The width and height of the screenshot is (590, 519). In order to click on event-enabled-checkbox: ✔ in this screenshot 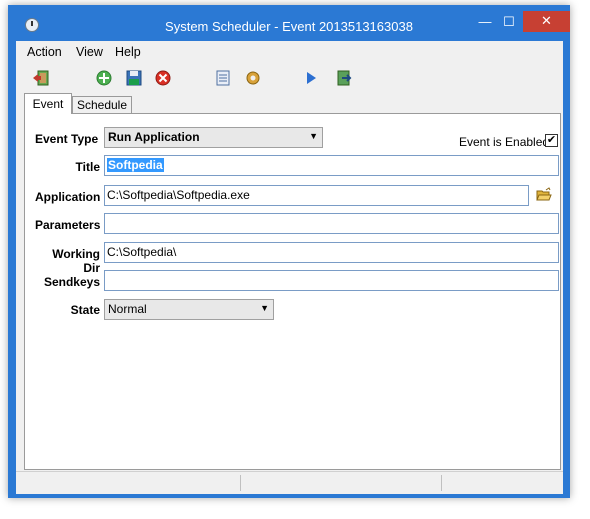, I will do `click(551, 140)`.